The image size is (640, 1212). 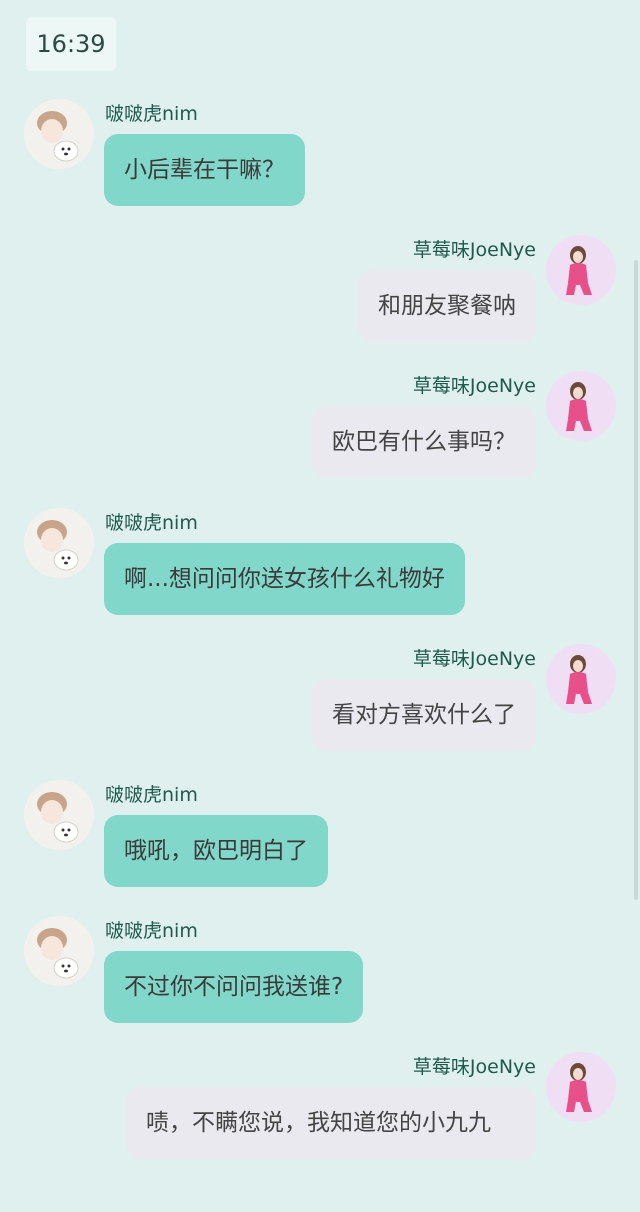 What do you see at coordinates (216, 851) in the screenshot?
I see `message-bubble: 哦吼，欧巴明白了` at bounding box center [216, 851].